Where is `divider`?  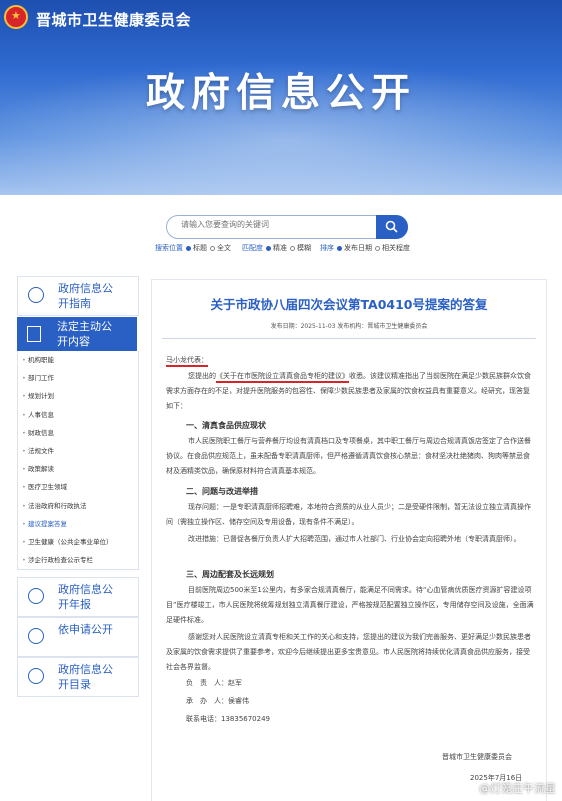
divider is located at coordinates (349, 338).